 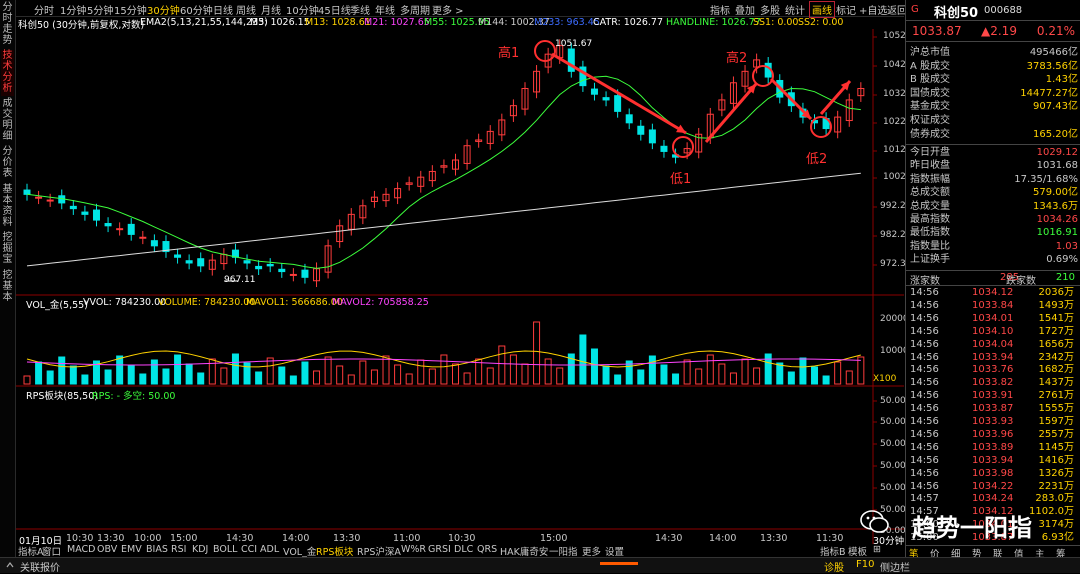 I want to click on indicator-tab: 一阳指, so click(x=563, y=551).